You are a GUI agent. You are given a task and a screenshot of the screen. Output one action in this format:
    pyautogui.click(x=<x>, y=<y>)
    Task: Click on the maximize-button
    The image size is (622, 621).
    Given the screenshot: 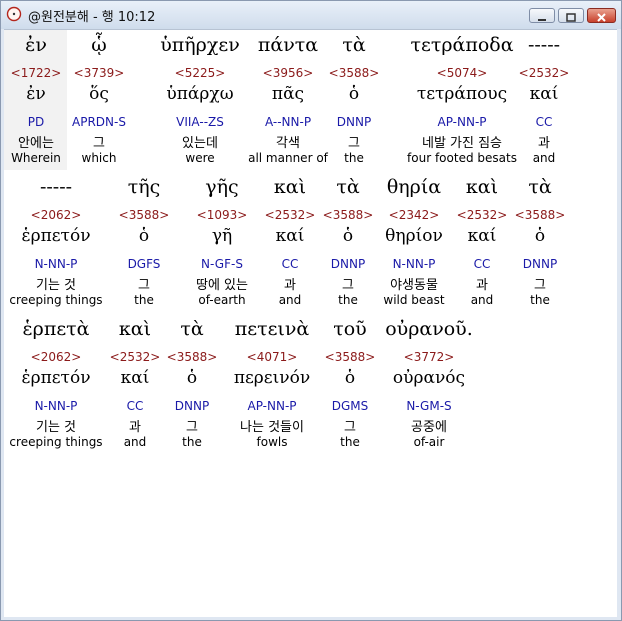 What is the action you would take?
    pyautogui.click(x=571, y=15)
    